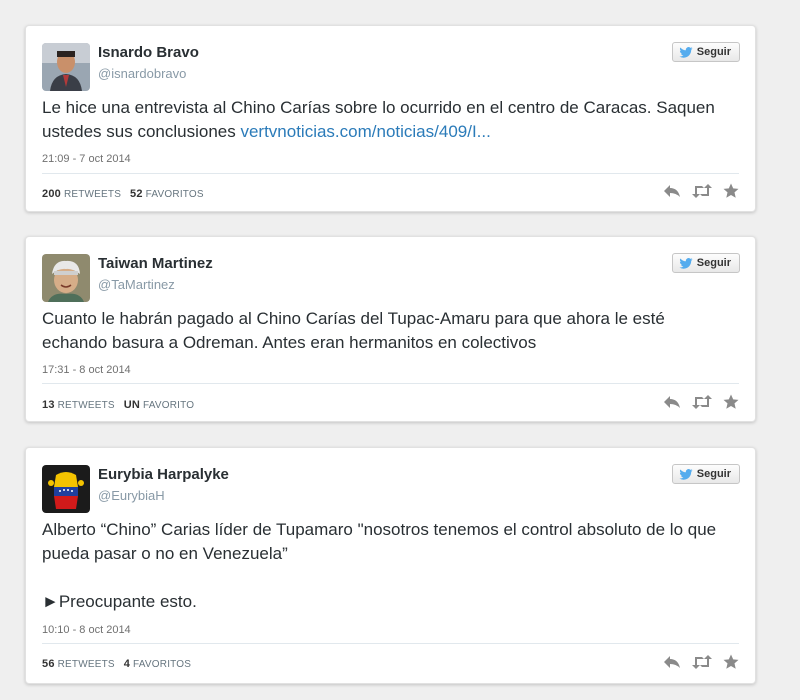  Describe the element at coordinates (118, 405) in the screenshot. I see `tweet-stats: 13 RETWEETS UN FAVORITO` at that location.